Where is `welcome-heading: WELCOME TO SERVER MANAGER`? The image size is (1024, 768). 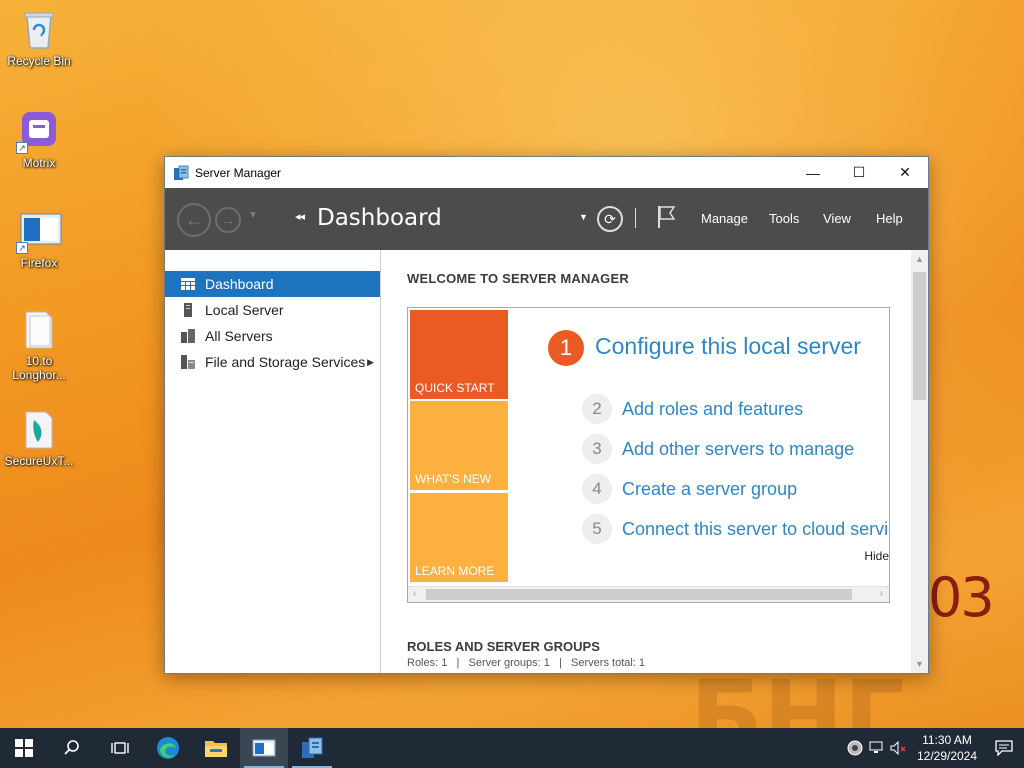
welcome-heading: WELCOME TO SERVER MANAGER is located at coordinates (518, 278).